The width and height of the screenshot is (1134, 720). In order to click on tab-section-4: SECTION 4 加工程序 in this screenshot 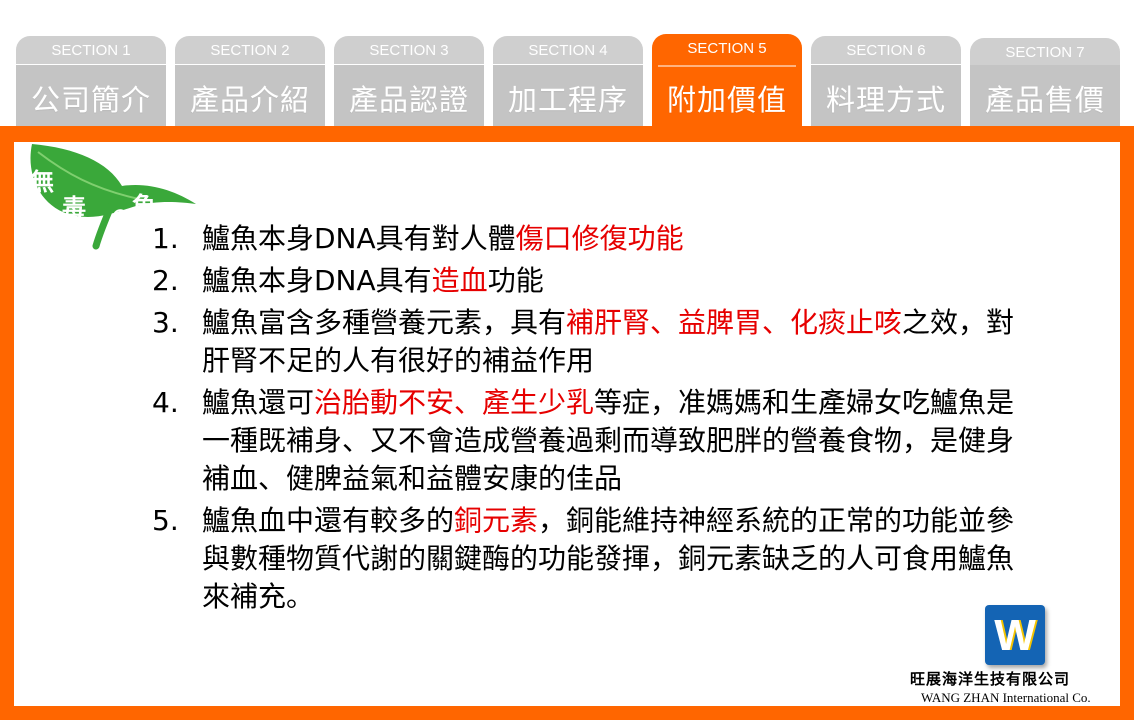, I will do `click(568, 80)`.